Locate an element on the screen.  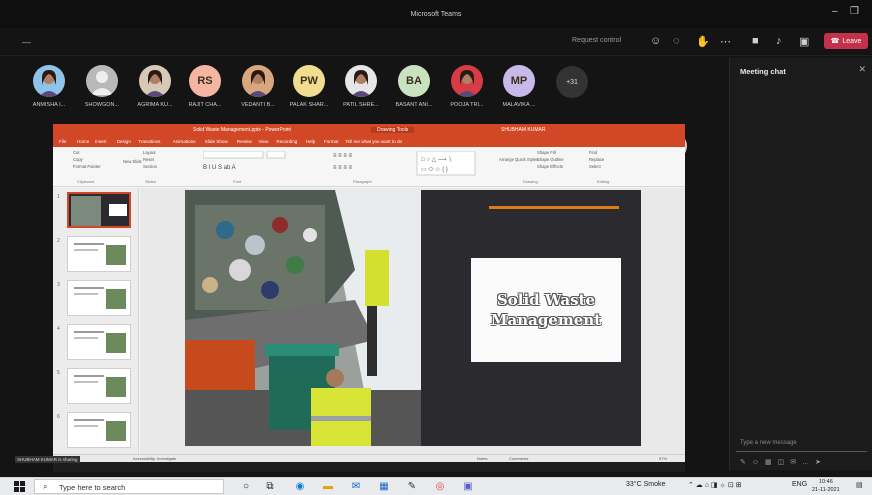
zoom-level: 57% is located at coordinates (663, 458).